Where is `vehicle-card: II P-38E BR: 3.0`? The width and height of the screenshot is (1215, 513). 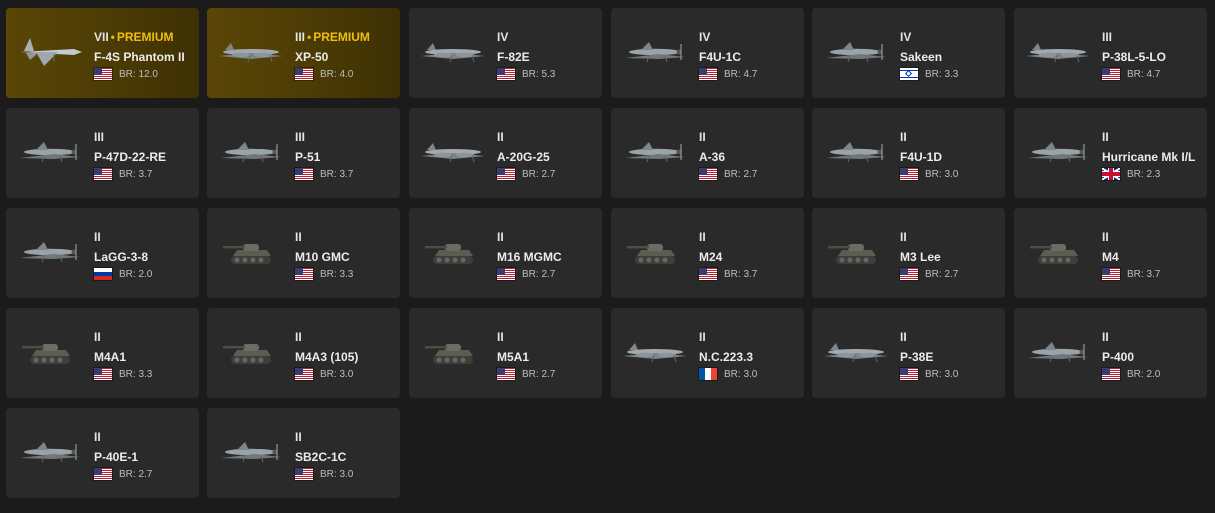 vehicle-card: II P-38E BR: 3.0 is located at coordinates (908, 353).